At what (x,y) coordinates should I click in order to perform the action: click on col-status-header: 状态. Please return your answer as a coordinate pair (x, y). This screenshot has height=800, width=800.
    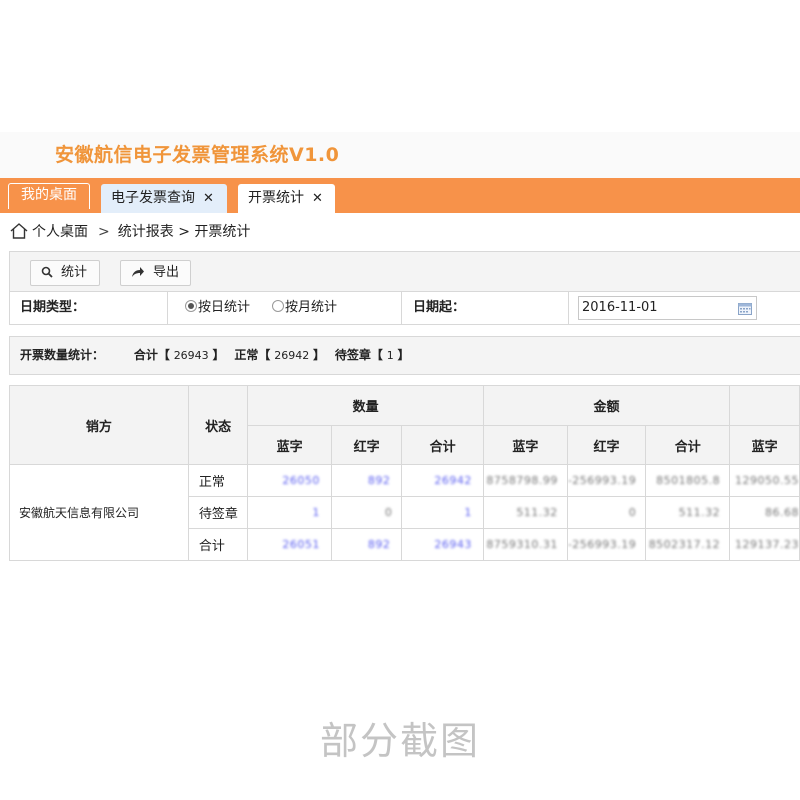
    Looking at the image, I should click on (218, 425).